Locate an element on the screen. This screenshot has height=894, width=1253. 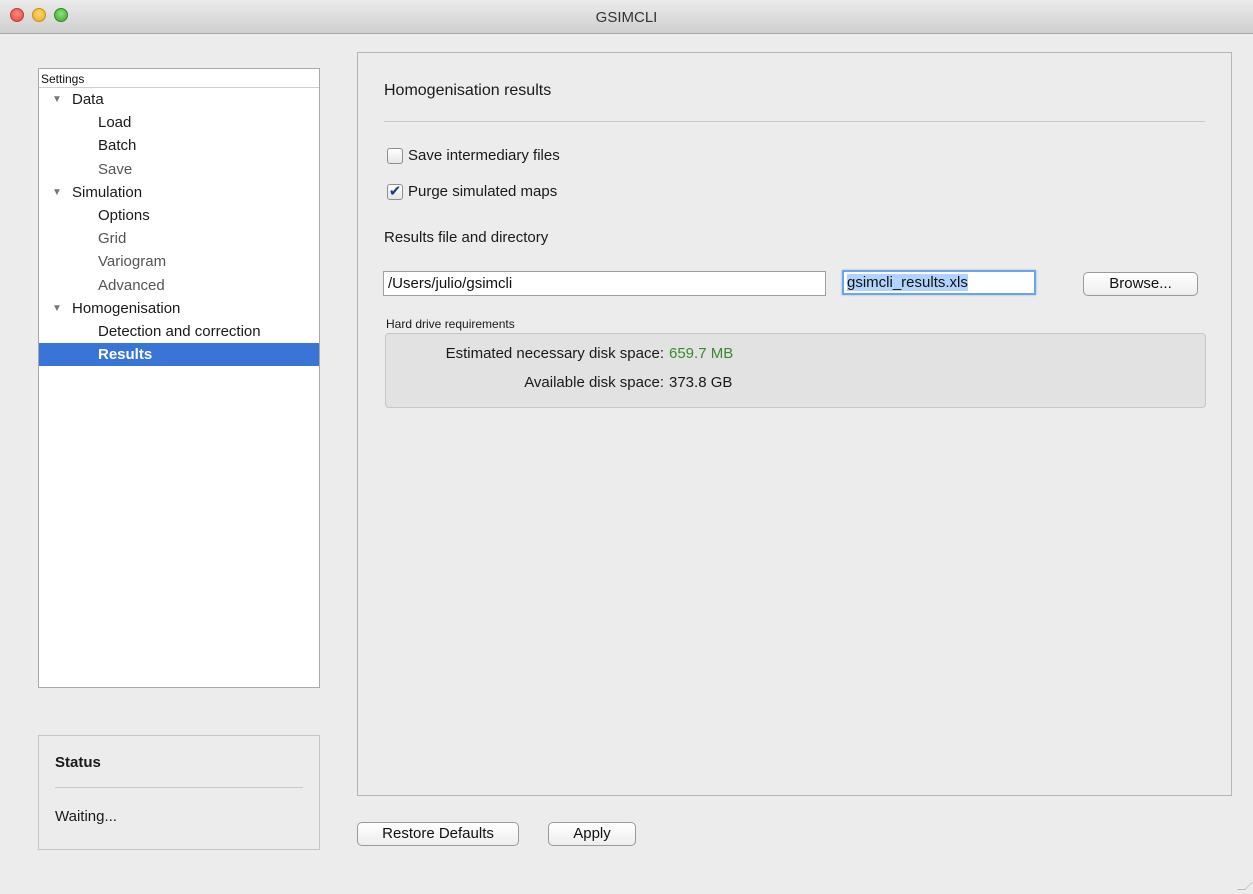
filename-selection: gsimcli_results.xls is located at coordinates (907, 282).